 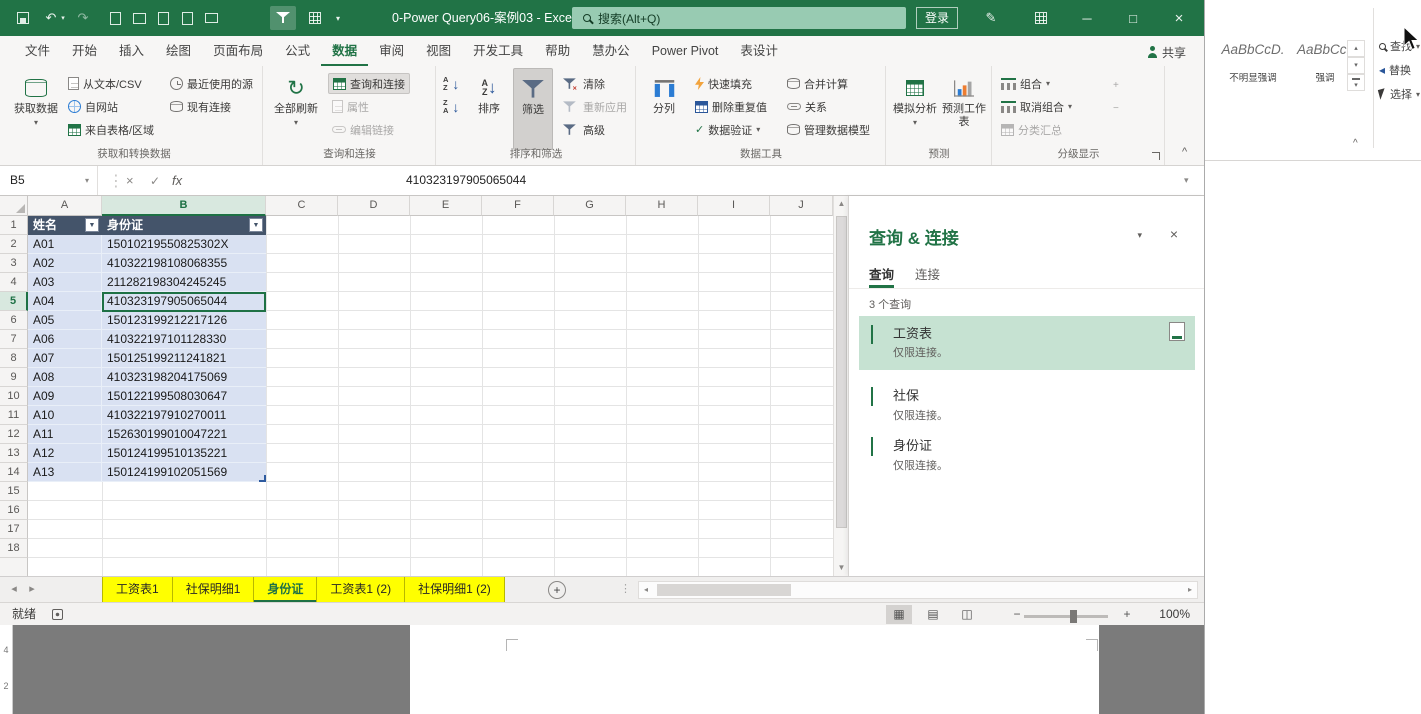 I want to click on horizontal-scrollbar: ◂ ▸, so click(x=918, y=590).